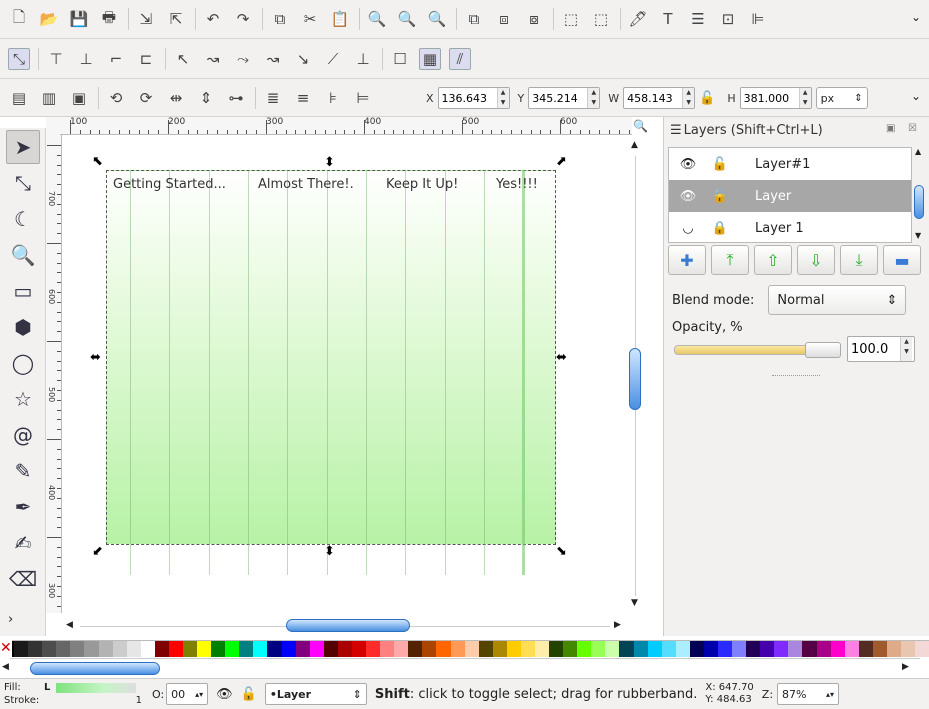  Describe the element at coordinates (912, 128) in the screenshot. I see `panel-close-icon: ☒` at that location.